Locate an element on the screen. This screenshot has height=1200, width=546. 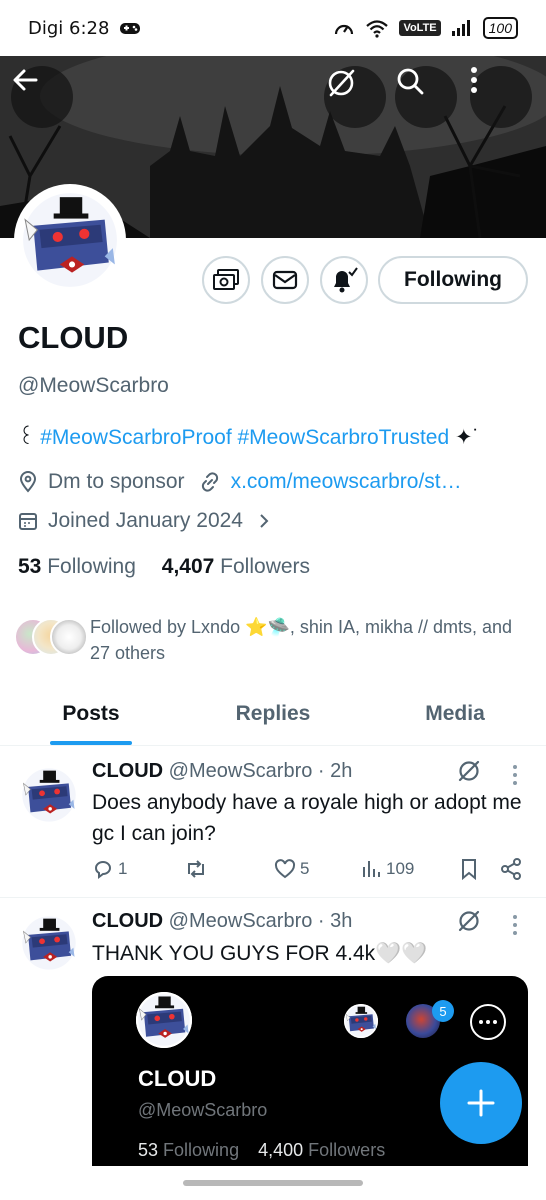
calendar-icon is located at coordinates (28, 521).